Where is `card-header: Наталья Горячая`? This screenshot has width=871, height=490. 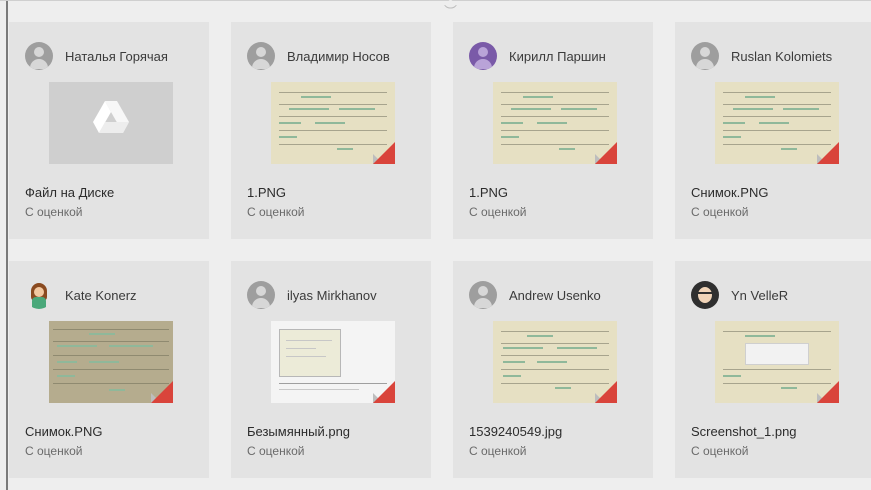
card-header: Наталья Горячая is located at coordinates (115, 56).